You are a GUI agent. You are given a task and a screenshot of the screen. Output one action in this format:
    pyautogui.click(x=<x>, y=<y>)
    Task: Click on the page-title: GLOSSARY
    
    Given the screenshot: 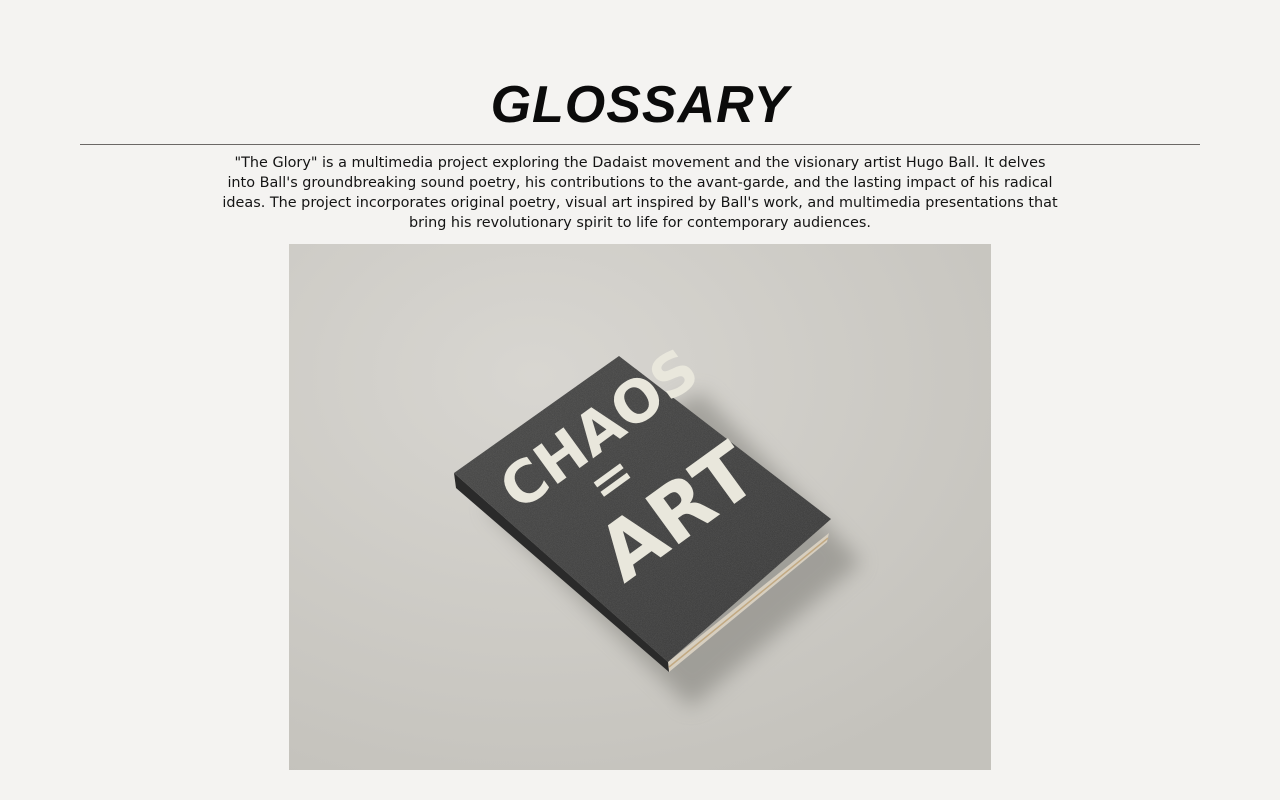 What is the action you would take?
    pyautogui.click(x=640, y=105)
    